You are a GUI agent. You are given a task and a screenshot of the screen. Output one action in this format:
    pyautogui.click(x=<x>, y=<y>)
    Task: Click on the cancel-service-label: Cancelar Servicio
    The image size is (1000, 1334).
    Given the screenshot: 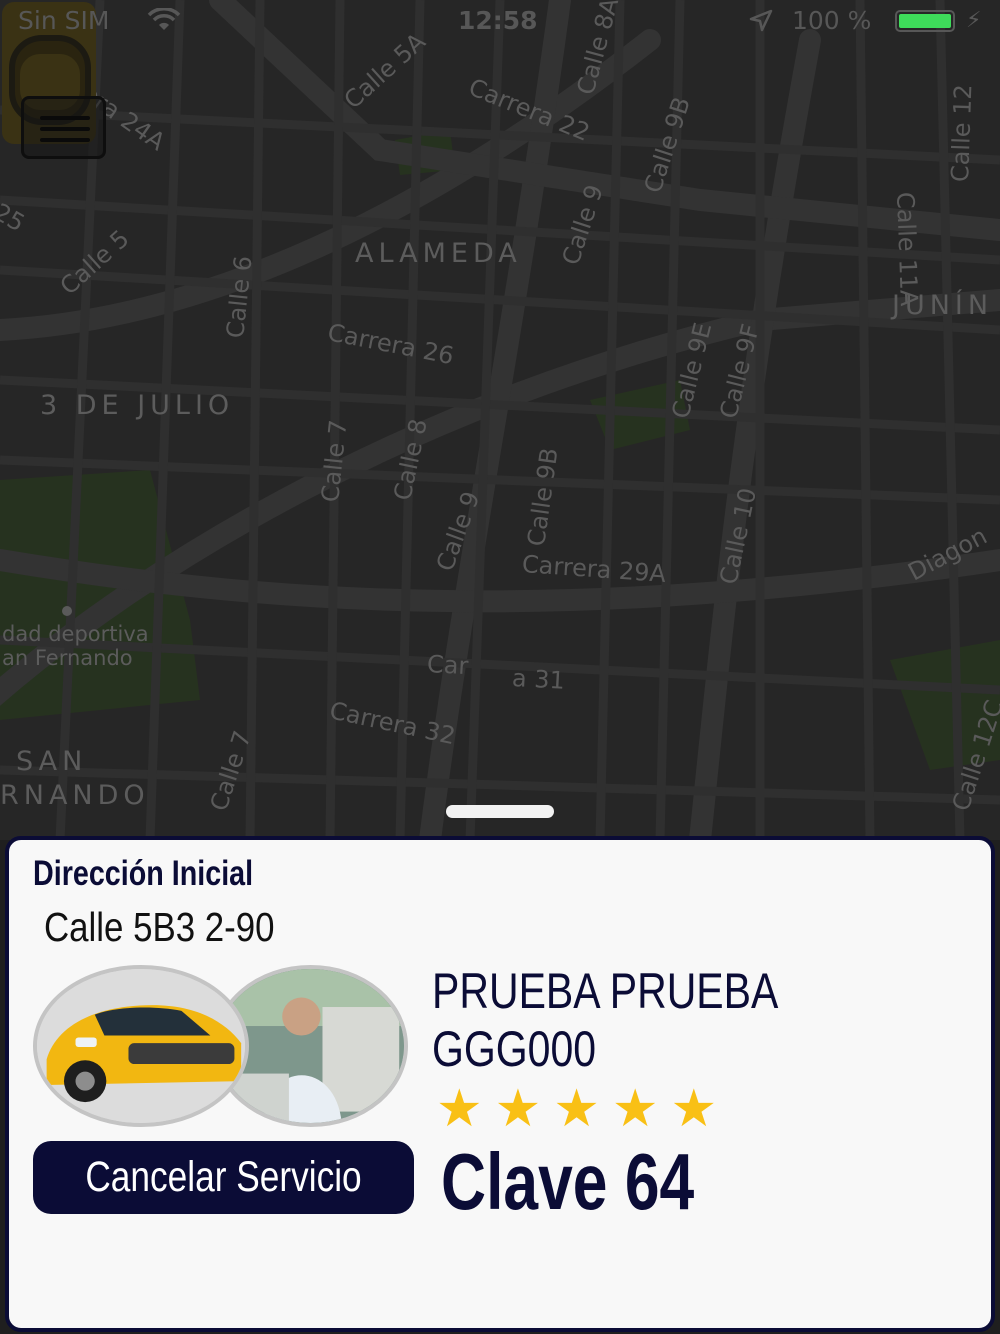 What is the action you would take?
    pyautogui.click(x=223, y=1177)
    